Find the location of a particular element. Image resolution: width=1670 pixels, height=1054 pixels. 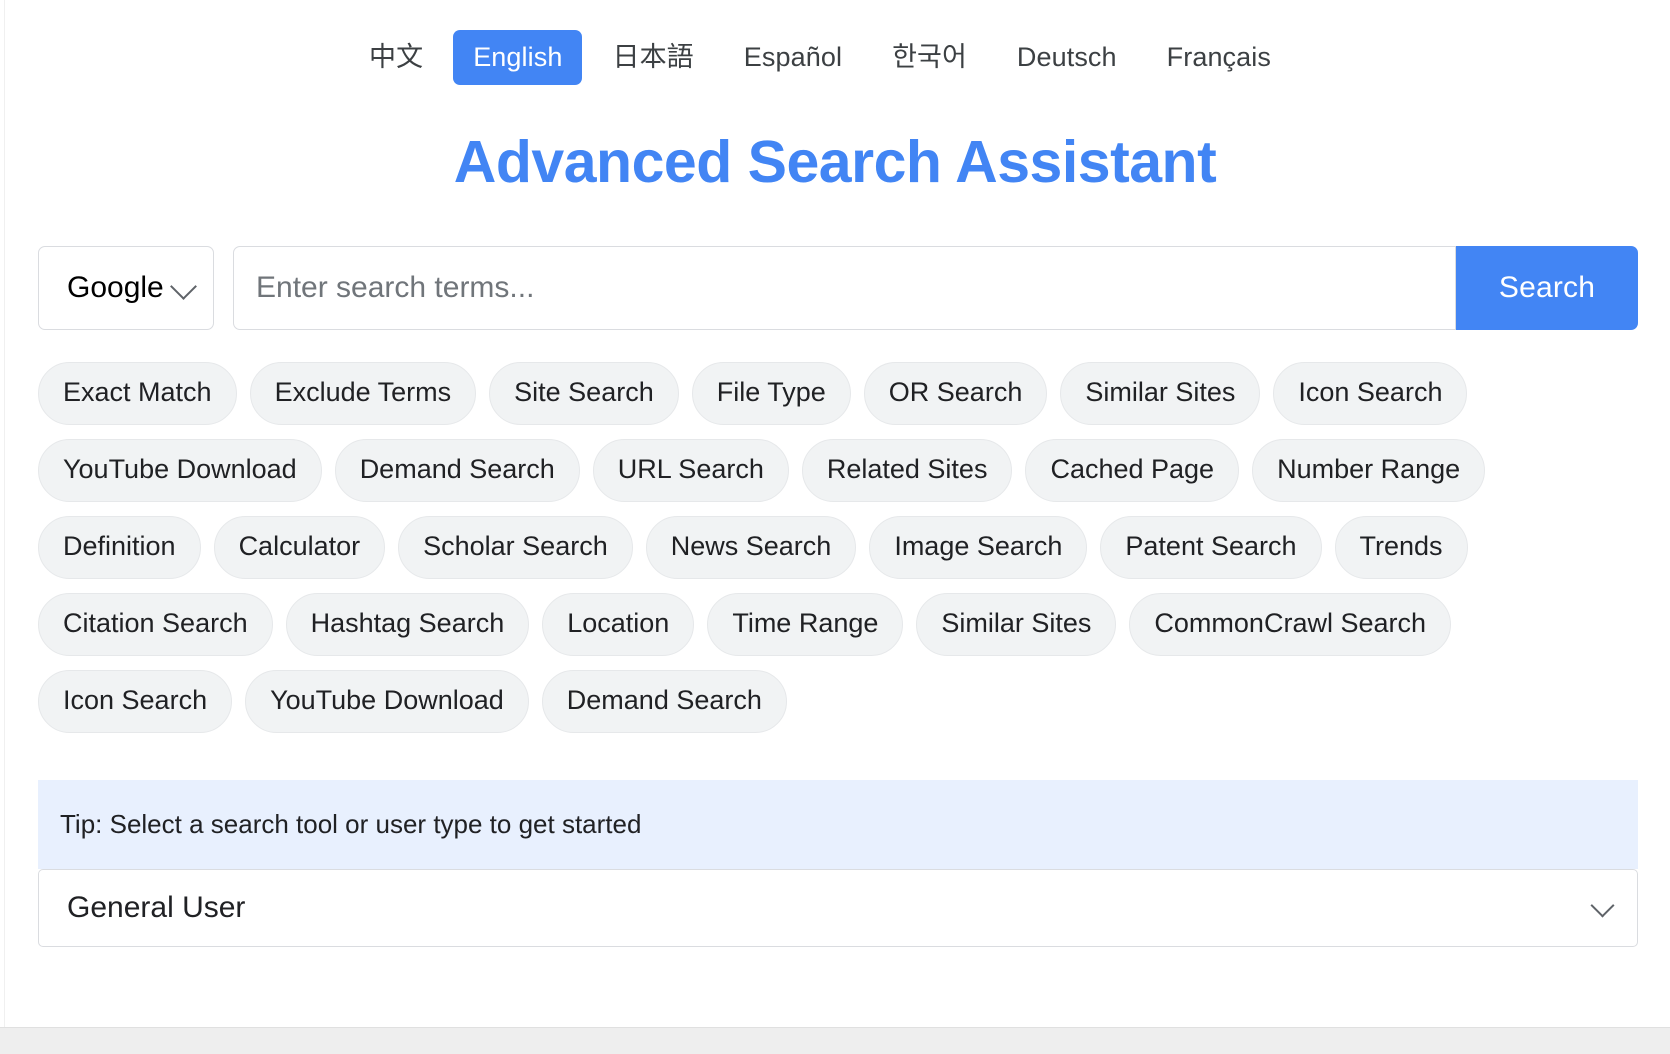

language-option-5: Deutsch is located at coordinates (1067, 57).